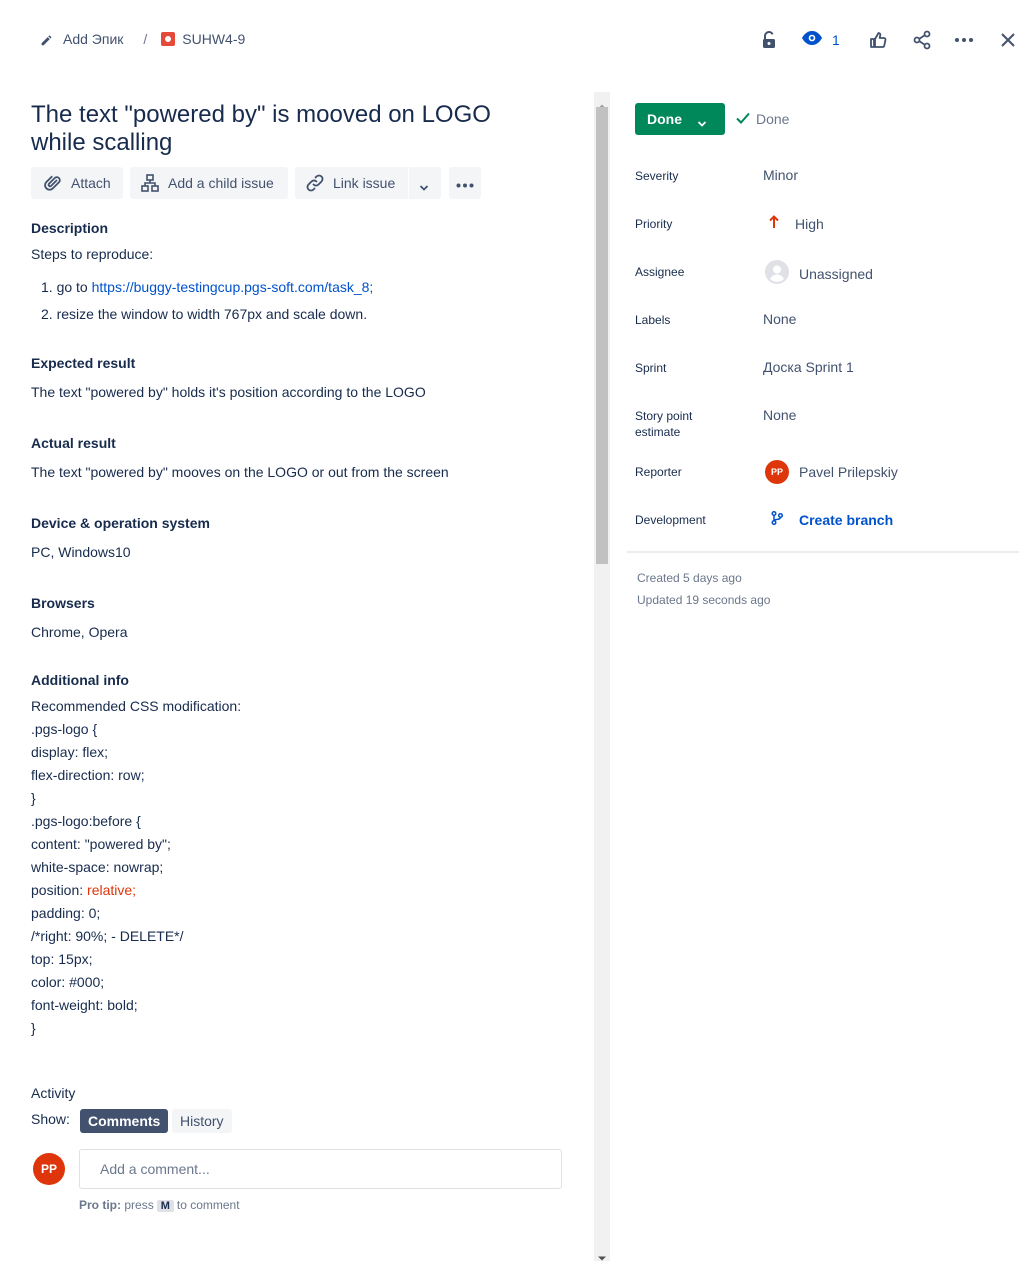  I want to click on add-child-label: Add a child issue, so click(221, 183).